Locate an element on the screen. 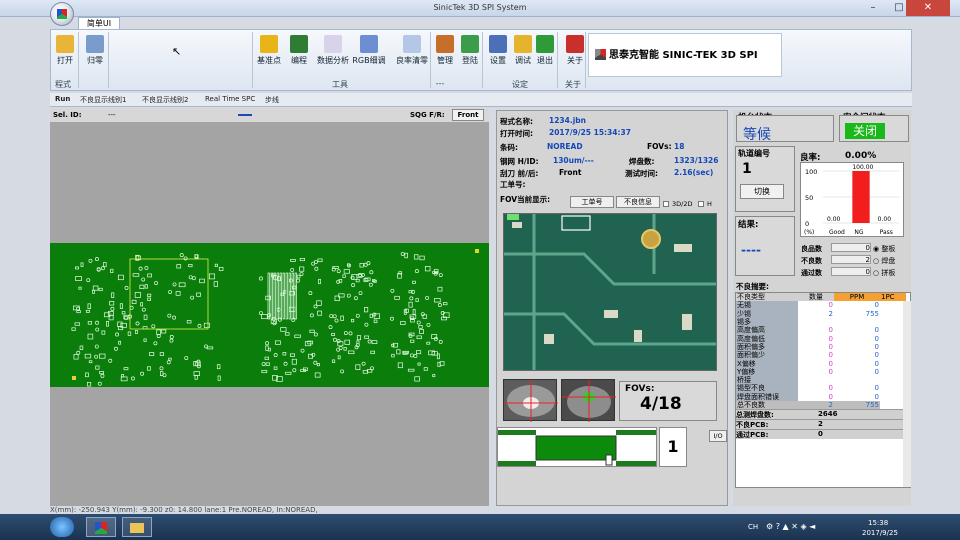 Image resolution: width=960 pixels, height=540 pixels. tab-step-line: 步线 is located at coordinates (272, 100).